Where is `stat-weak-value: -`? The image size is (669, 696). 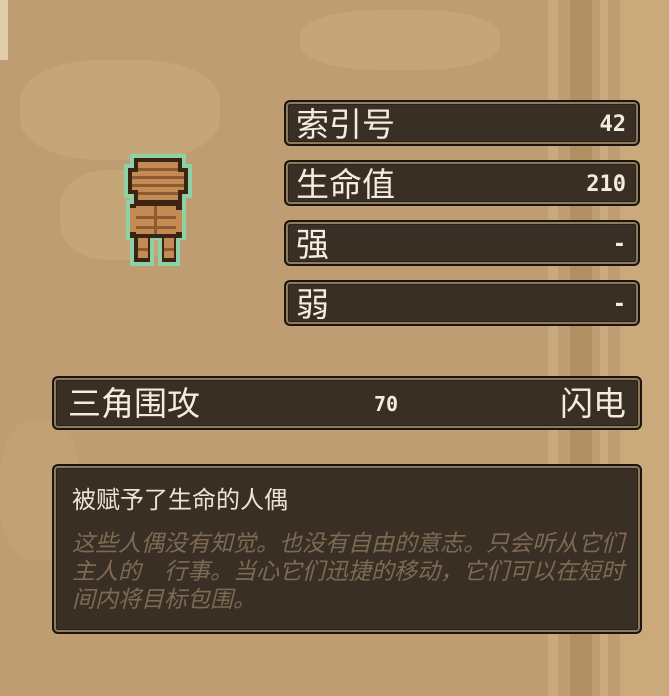 stat-weak-value: - is located at coordinates (619, 304).